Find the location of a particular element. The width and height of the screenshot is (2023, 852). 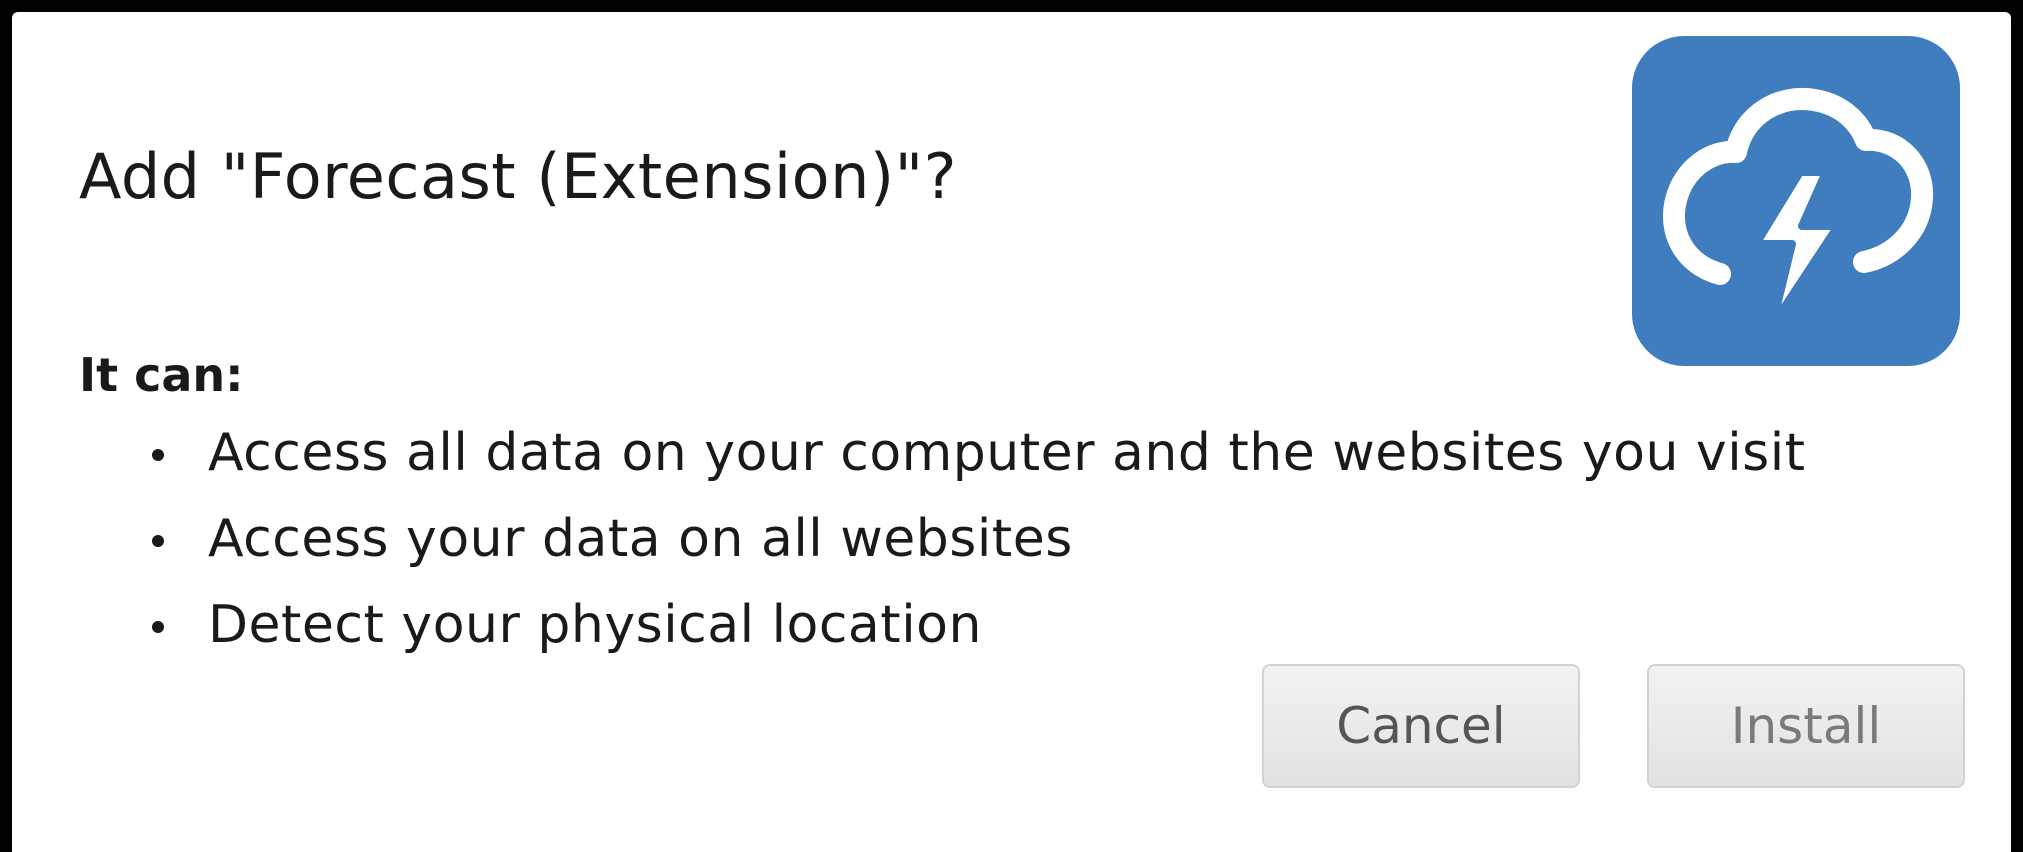

cancel-button: Cancel is located at coordinates (1421, 726).